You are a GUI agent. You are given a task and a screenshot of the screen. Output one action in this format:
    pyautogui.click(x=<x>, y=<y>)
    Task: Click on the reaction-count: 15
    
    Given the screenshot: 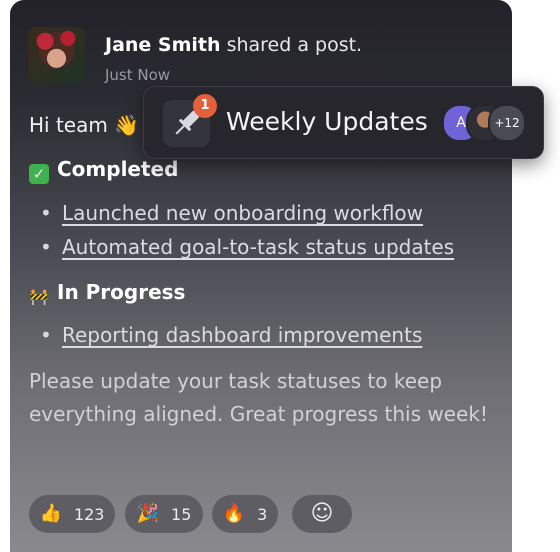 What is the action you would take?
    pyautogui.click(x=181, y=514)
    